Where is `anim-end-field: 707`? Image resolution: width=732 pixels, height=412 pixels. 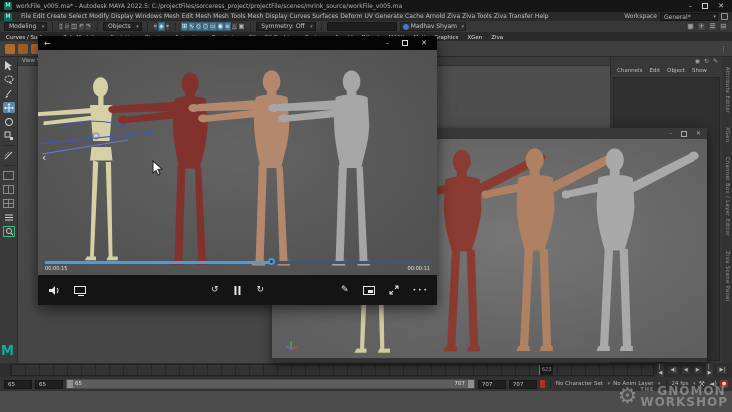
anim-end-field: 707 is located at coordinates (522, 384).